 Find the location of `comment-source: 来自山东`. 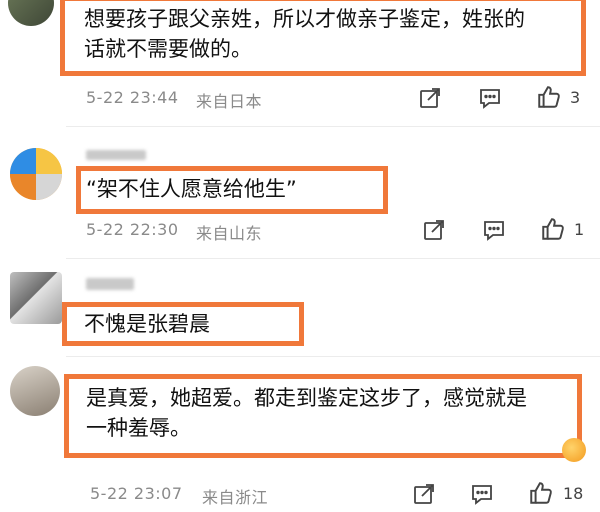

comment-source: 来自山东 is located at coordinates (229, 233).